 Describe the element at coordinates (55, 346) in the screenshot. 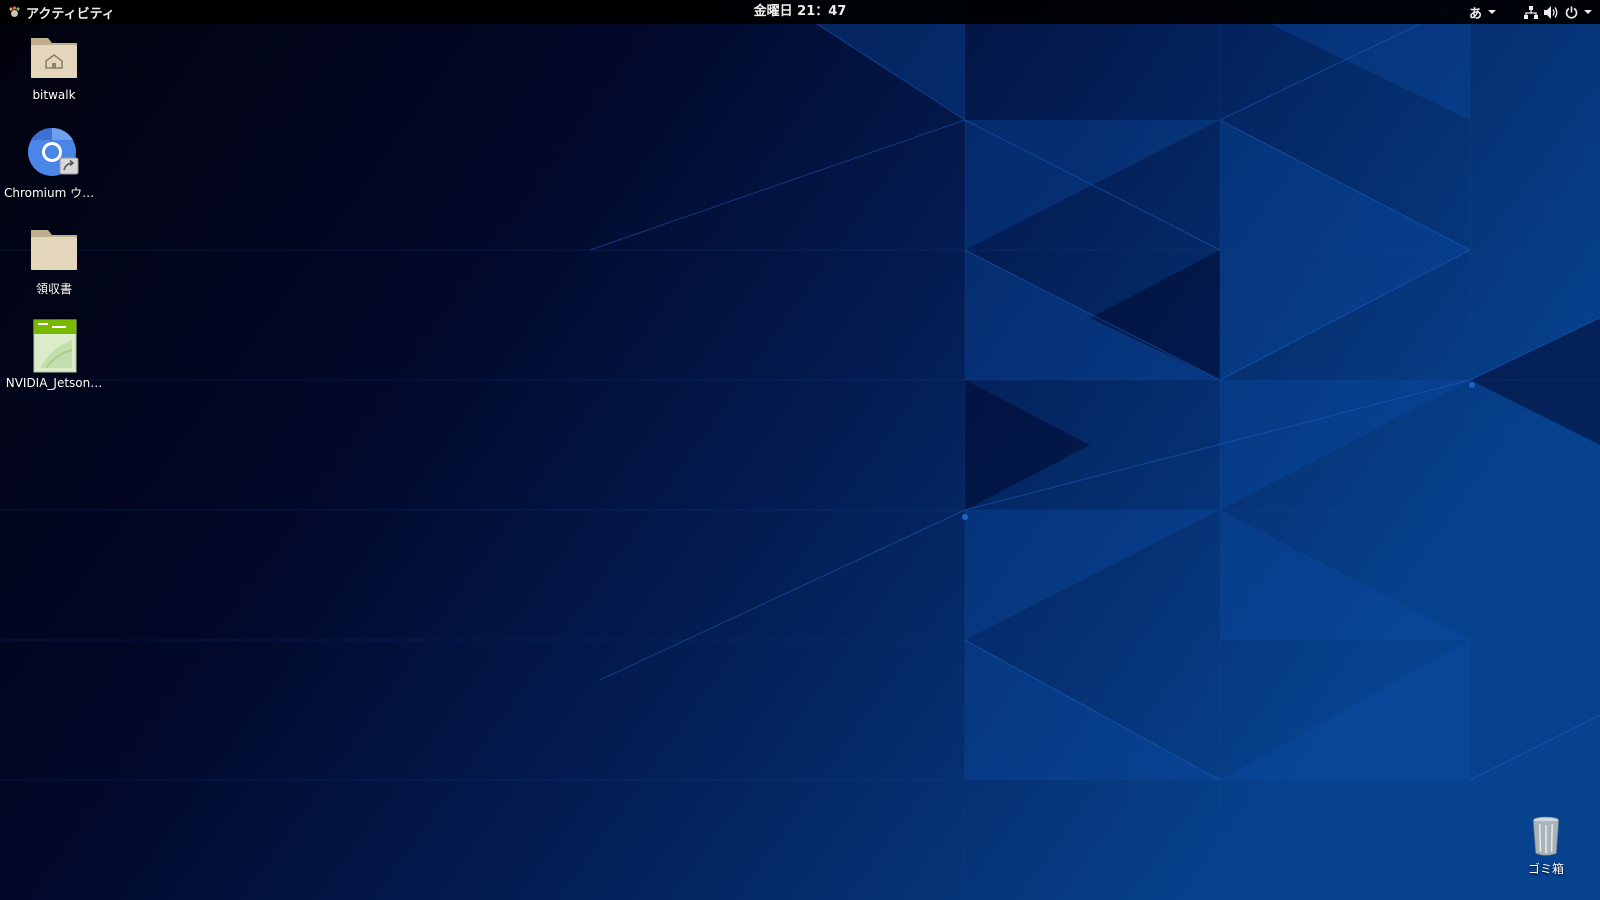

I see `pdf-document-icon` at that location.